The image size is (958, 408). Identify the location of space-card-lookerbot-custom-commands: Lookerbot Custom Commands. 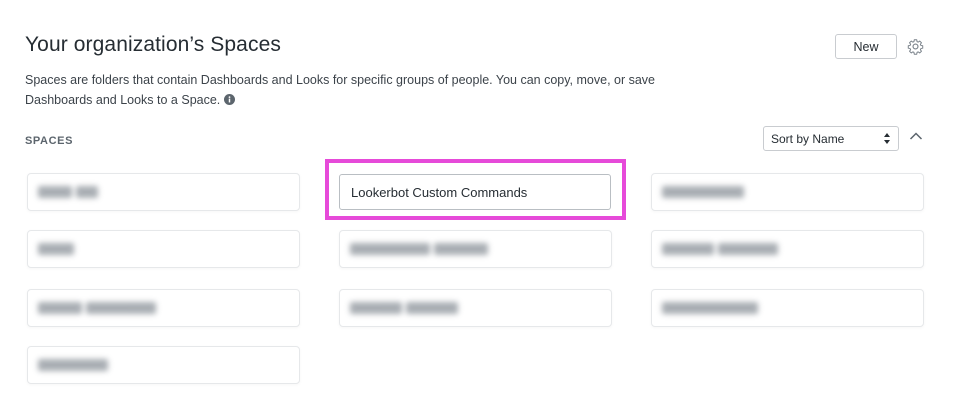
(475, 192).